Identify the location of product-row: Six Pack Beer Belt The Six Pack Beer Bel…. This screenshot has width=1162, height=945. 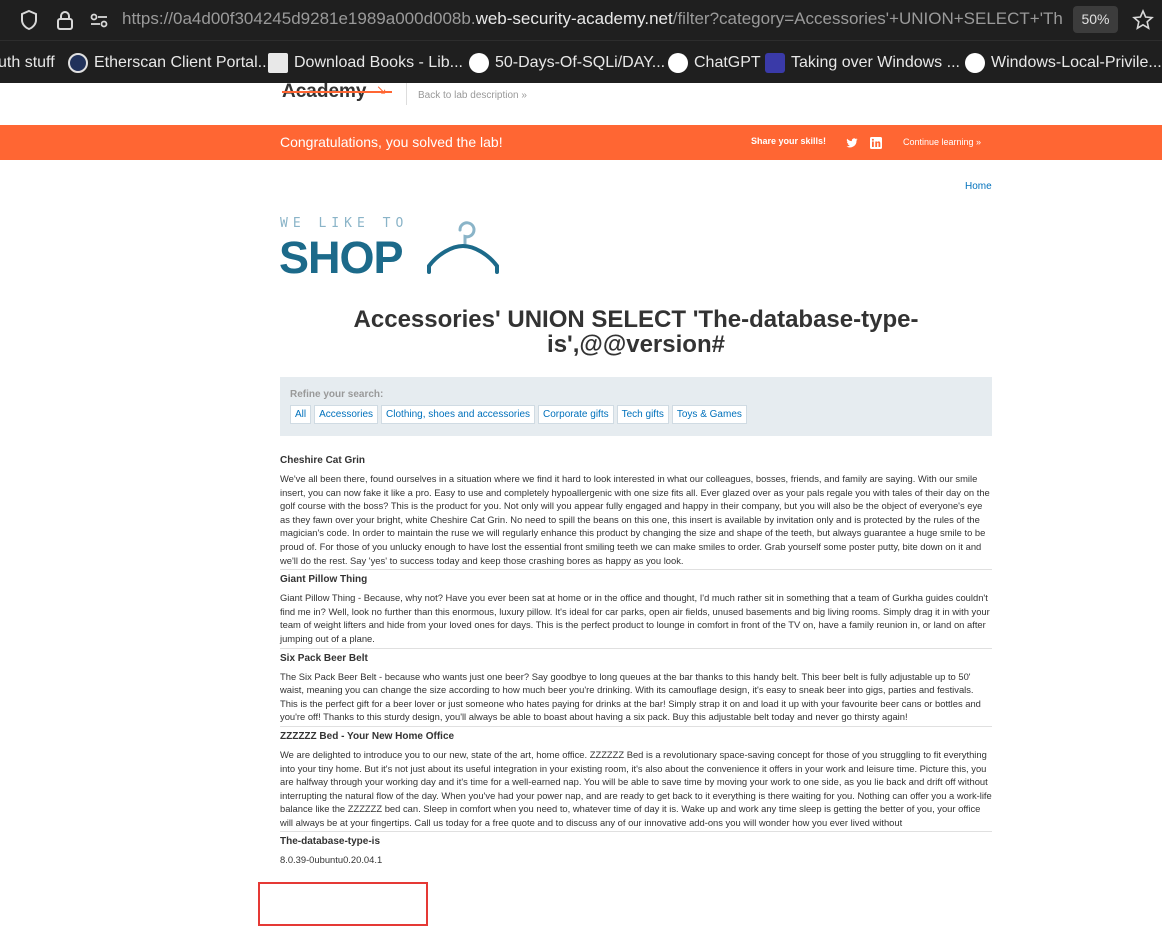
(636, 689).